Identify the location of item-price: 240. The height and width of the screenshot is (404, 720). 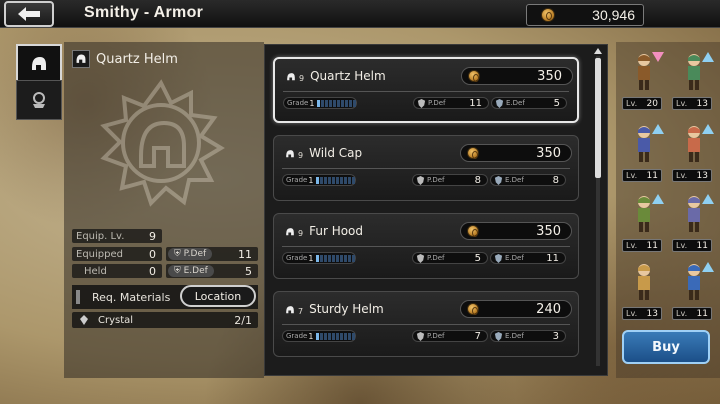
(548, 309).